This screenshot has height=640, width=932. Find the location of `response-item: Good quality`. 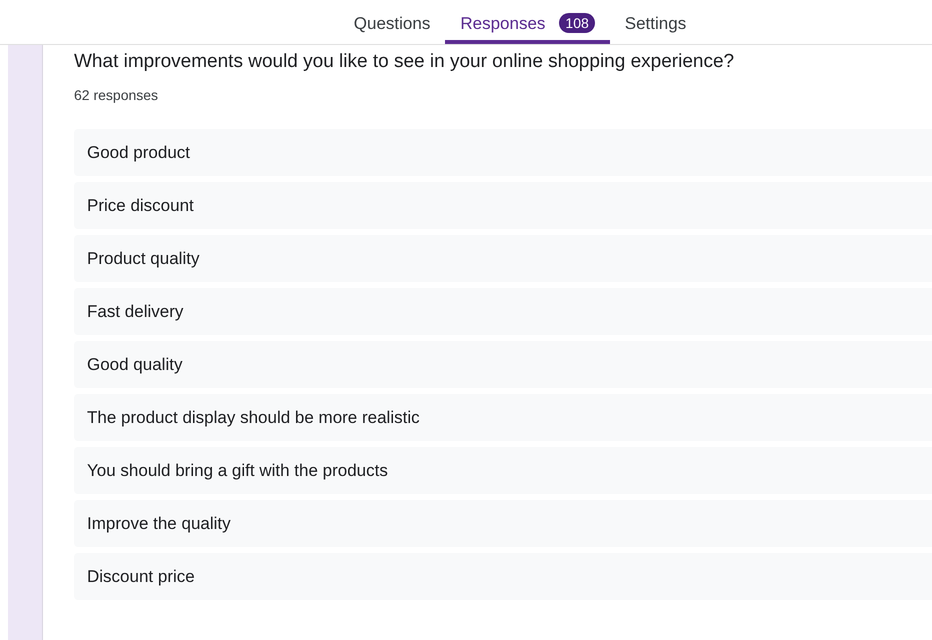

response-item: Good quality is located at coordinates (503, 364).